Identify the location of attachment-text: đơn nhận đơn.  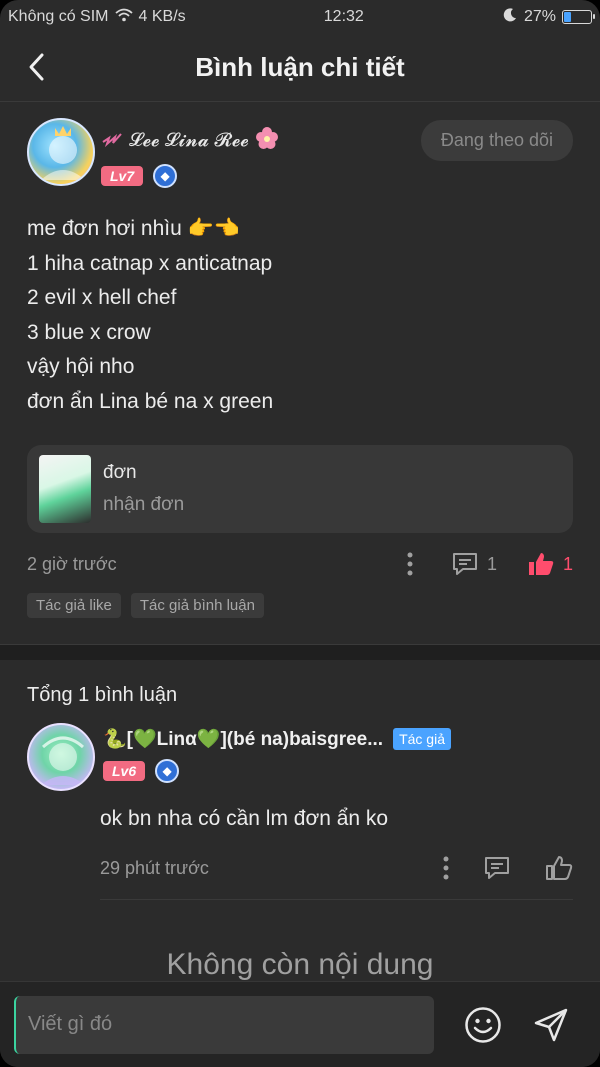
(143, 489).